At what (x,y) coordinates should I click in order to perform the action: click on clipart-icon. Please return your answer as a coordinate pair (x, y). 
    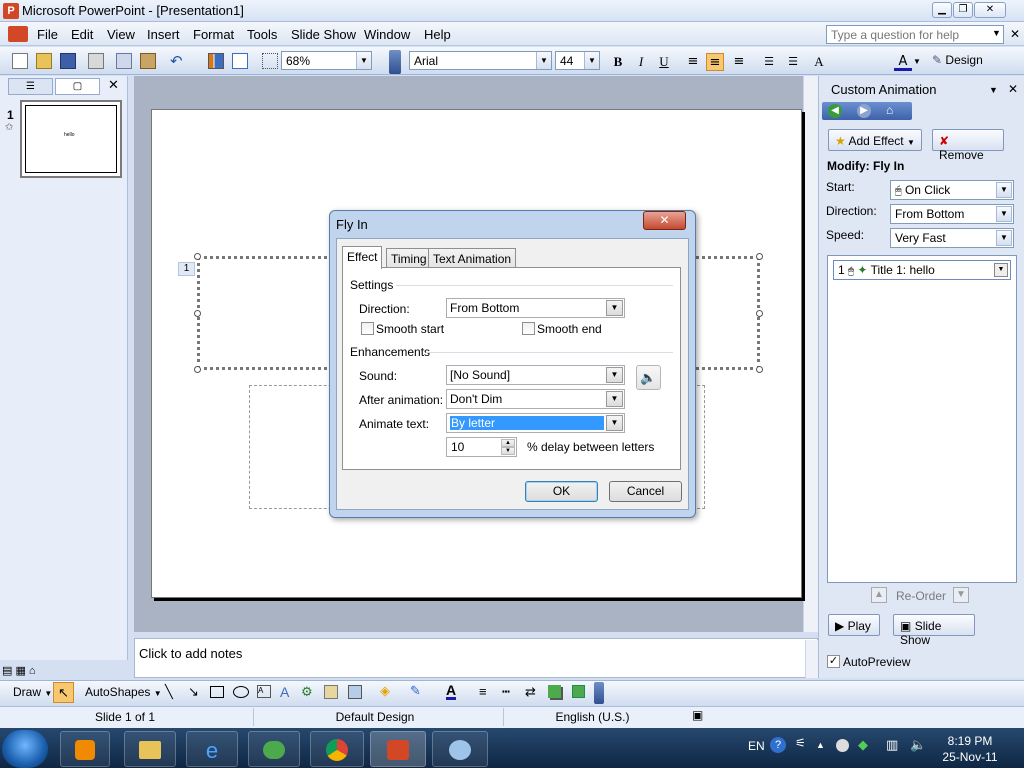
    Looking at the image, I should click on (331, 692).